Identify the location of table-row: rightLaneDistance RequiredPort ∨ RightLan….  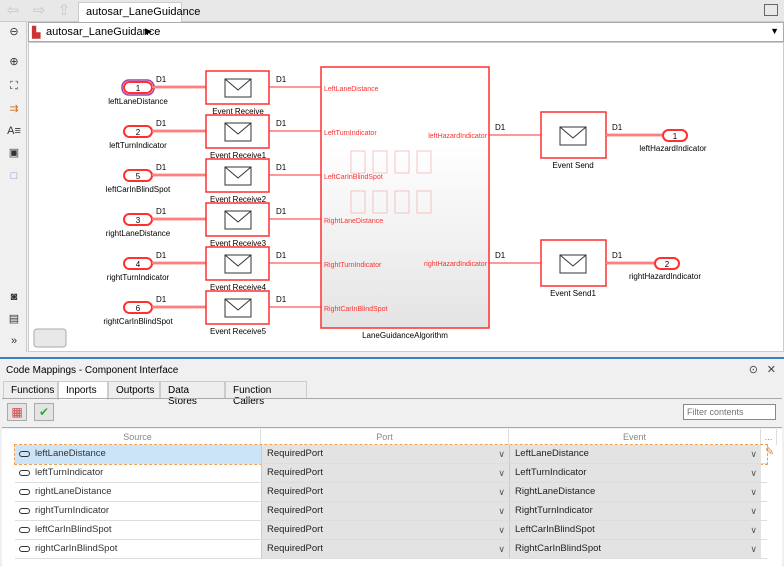
(391, 492).